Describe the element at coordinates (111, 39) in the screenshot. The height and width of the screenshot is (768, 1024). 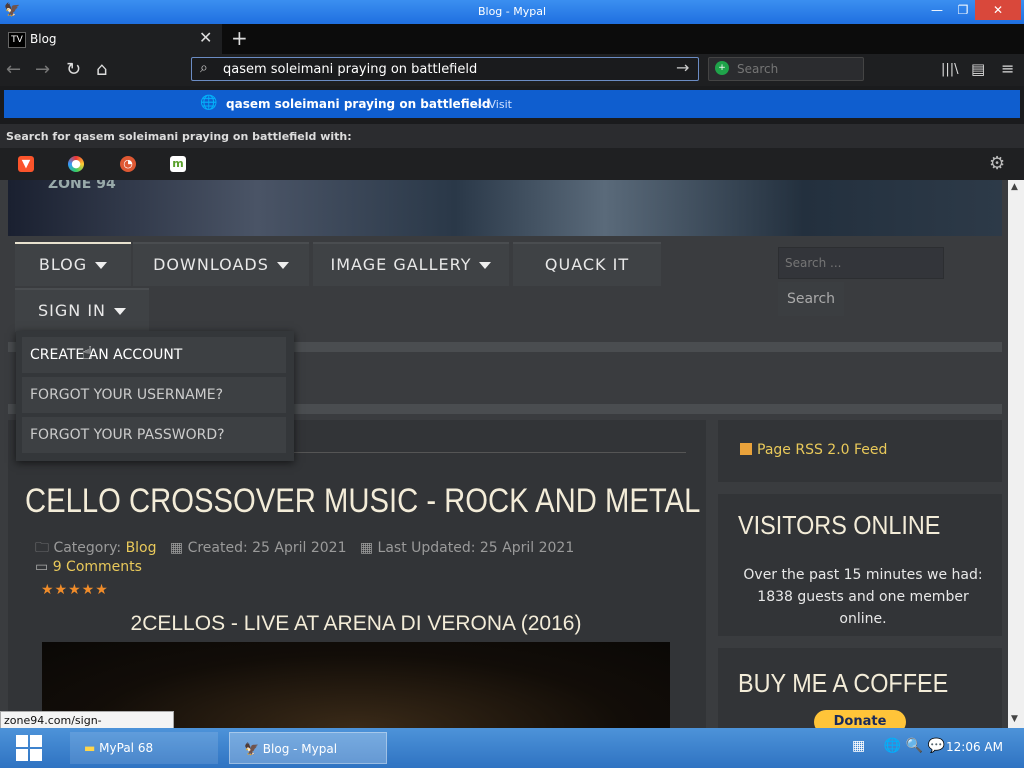
I see `tab-blog: TV Blog ✕` at that location.